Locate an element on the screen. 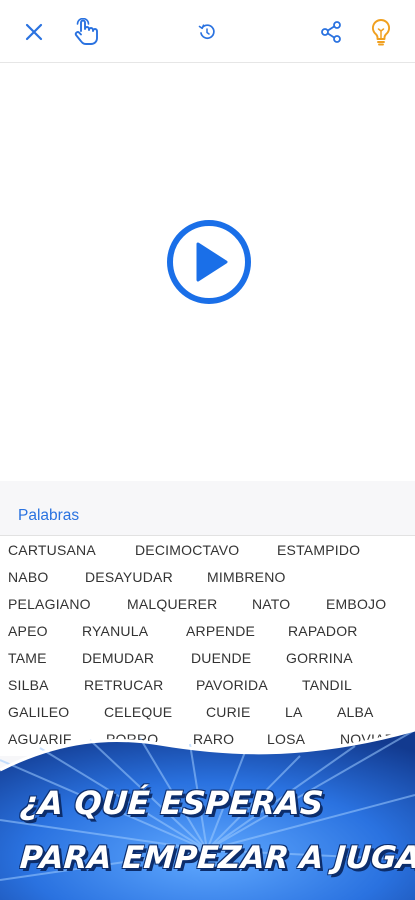  word-item: CARTUSANA is located at coordinates (52, 550).